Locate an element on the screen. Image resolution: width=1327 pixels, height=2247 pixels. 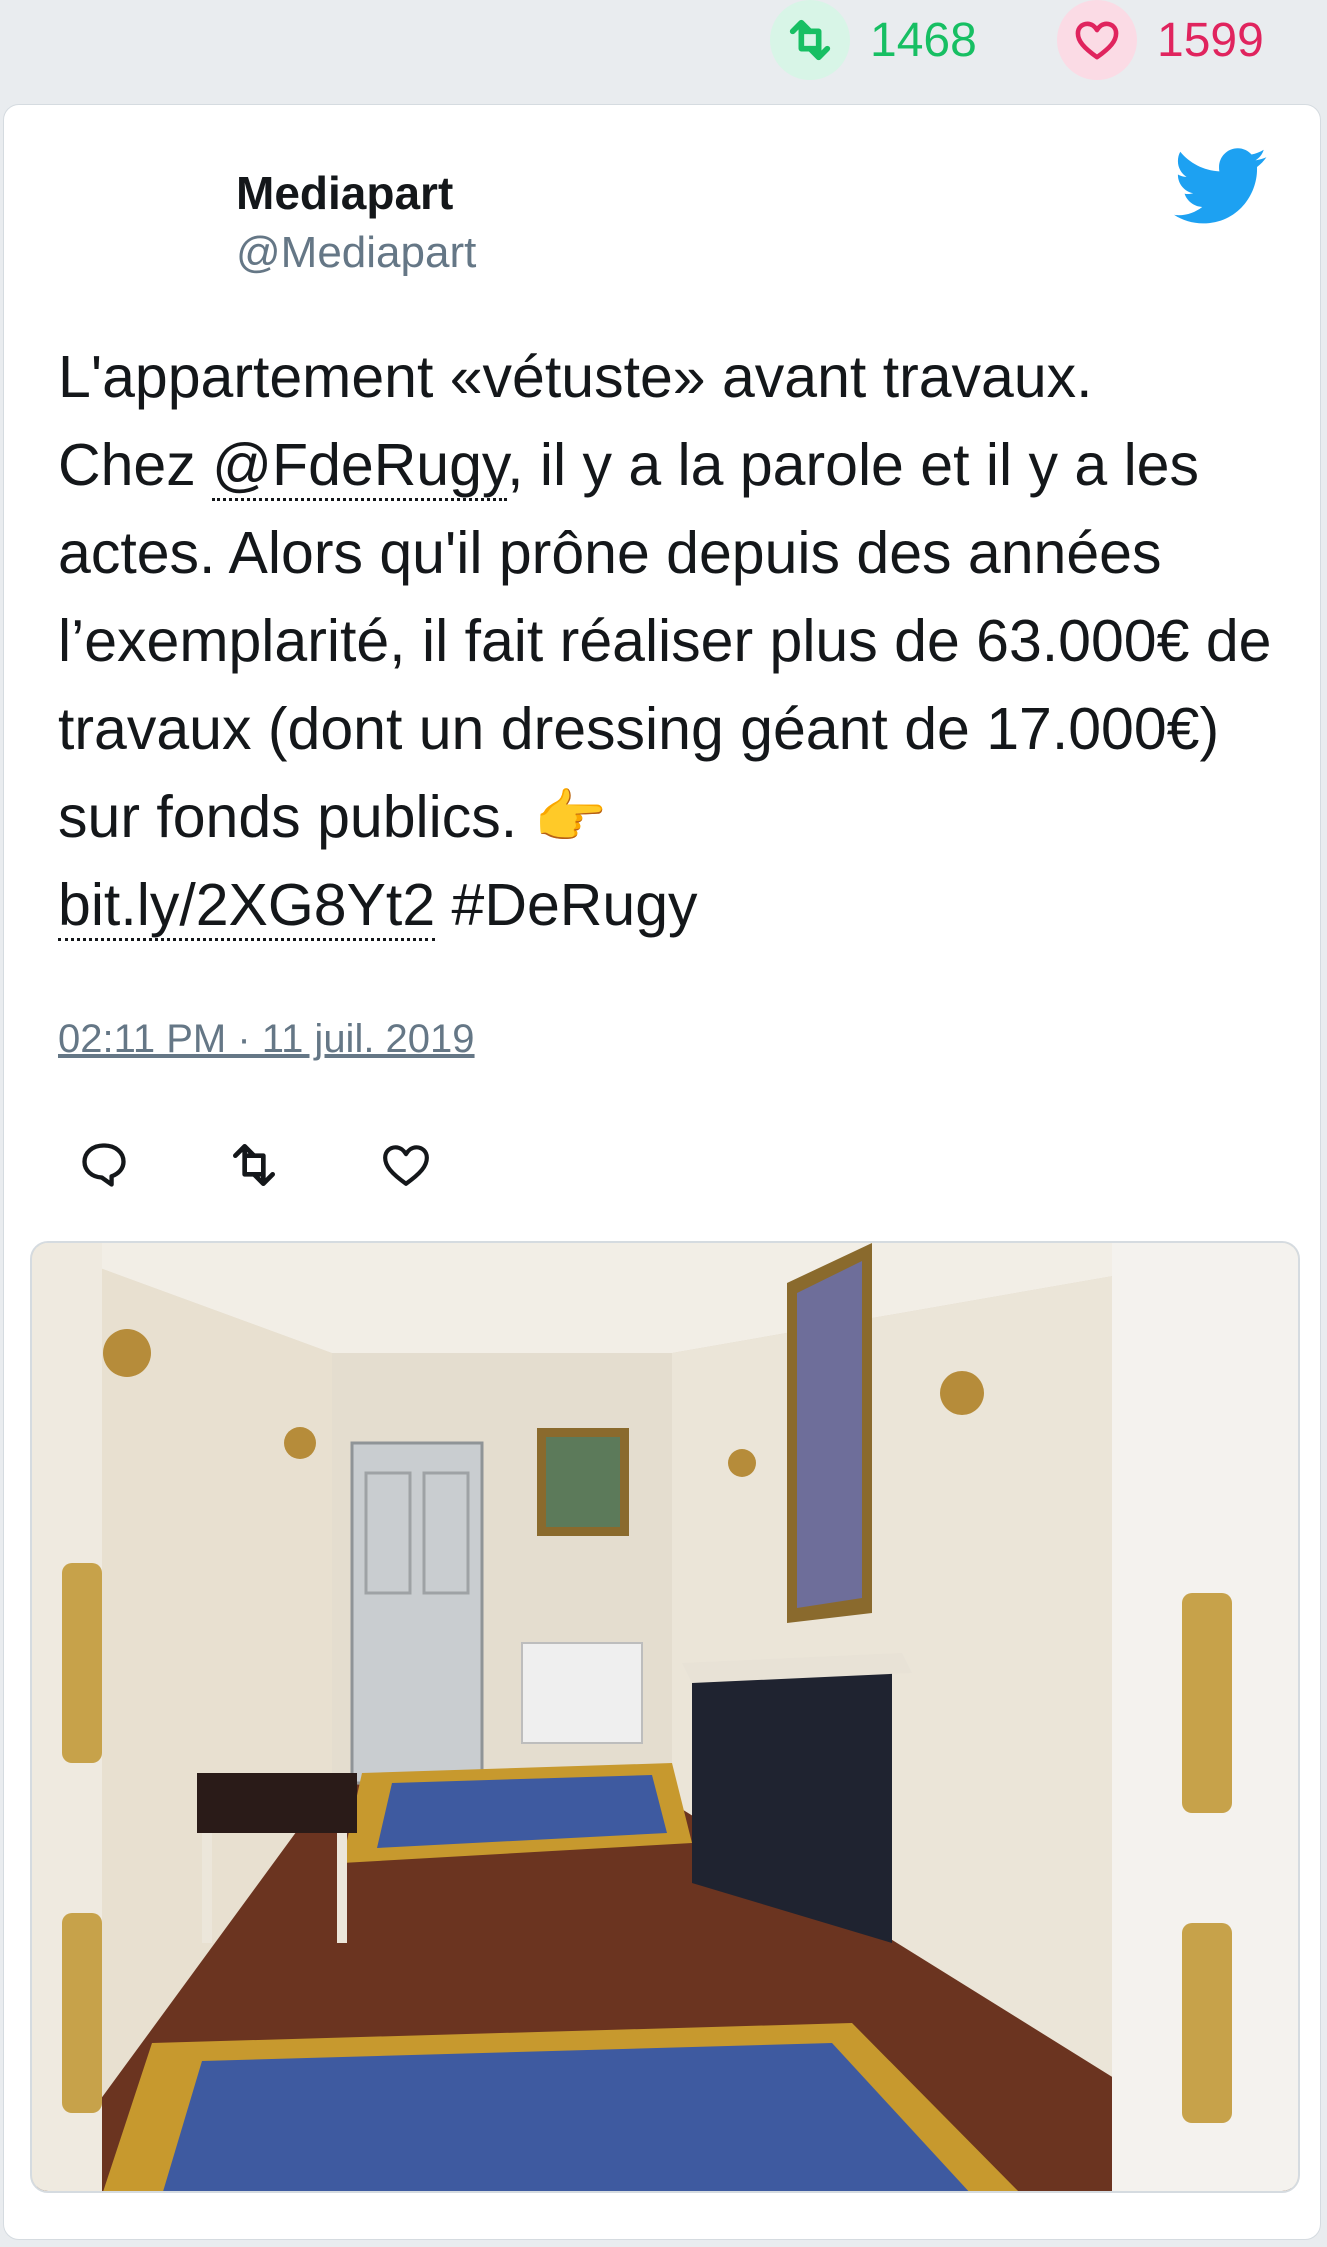
reply-icon is located at coordinates (104, 1165).